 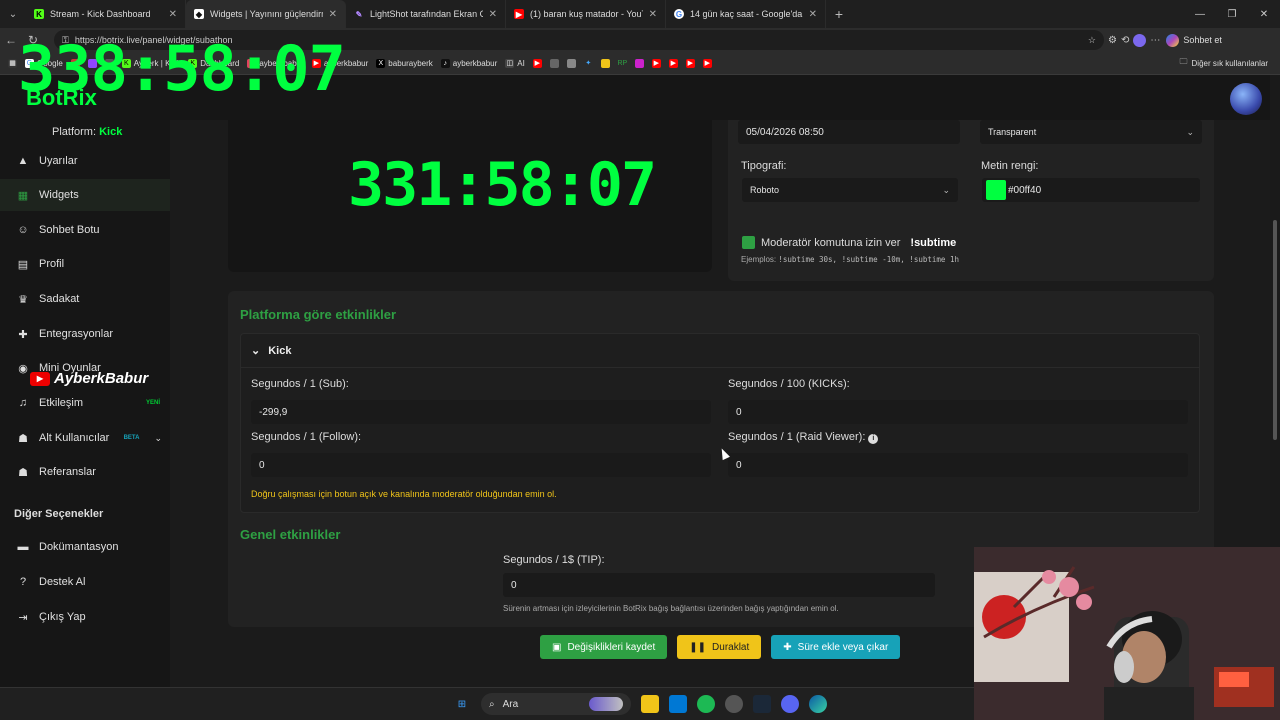 I want to click on sub-seconds-input: -299,9, so click(x=481, y=412).